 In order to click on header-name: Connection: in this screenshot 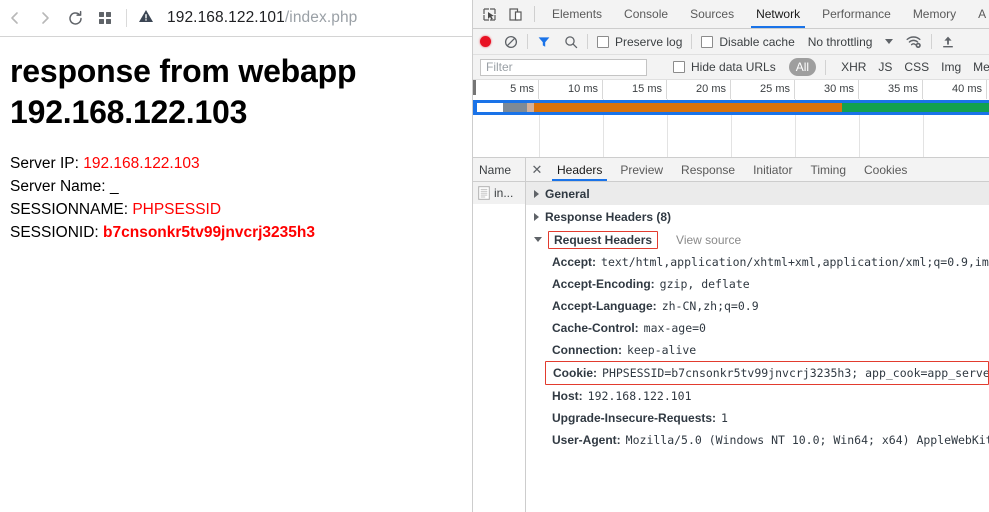, I will do `click(587, 350)`.